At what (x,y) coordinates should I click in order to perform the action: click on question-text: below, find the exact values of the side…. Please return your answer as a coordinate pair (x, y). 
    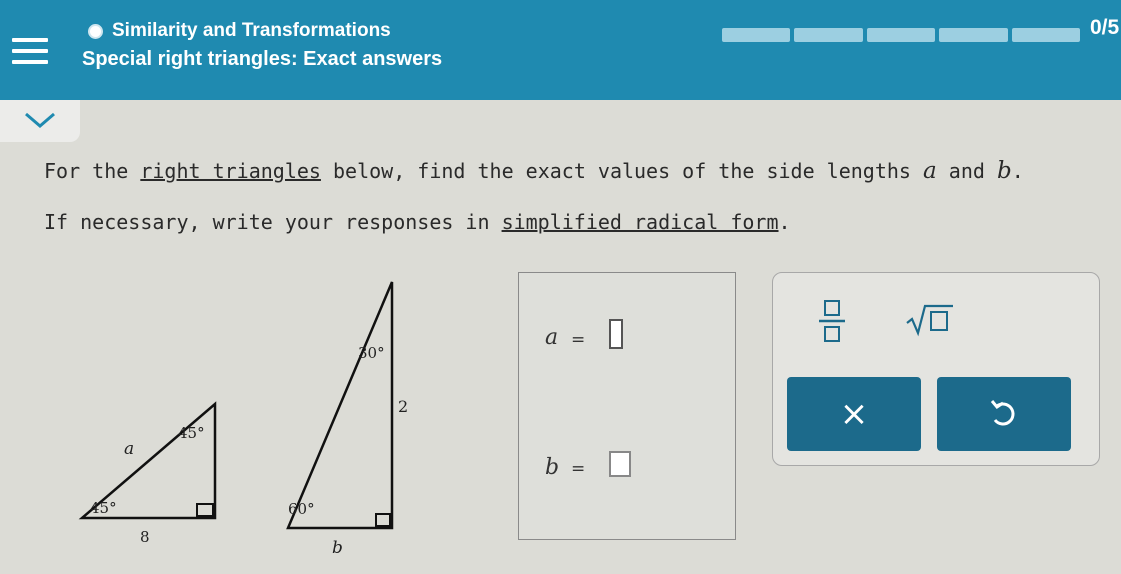
    Looking at the image, I should click on (622, 171).